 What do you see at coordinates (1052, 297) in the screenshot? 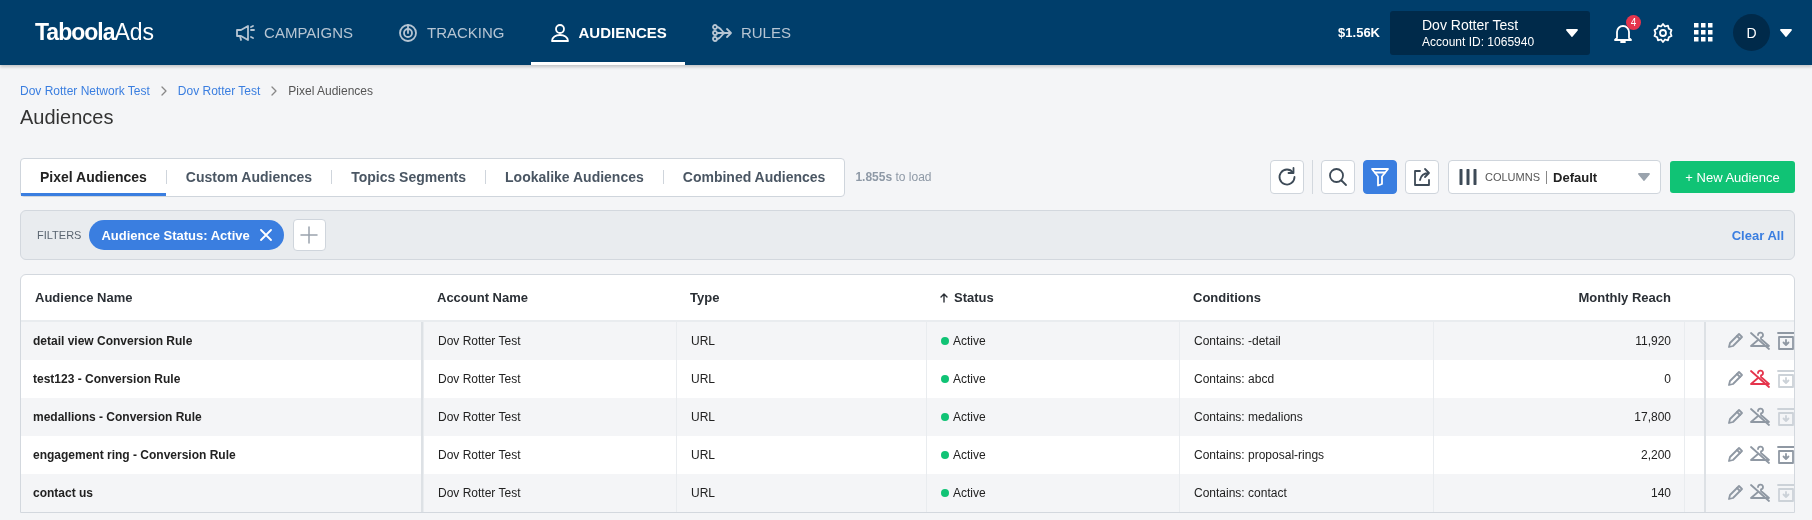
I see `column-header: Status` at bounding box center [1052, 297].